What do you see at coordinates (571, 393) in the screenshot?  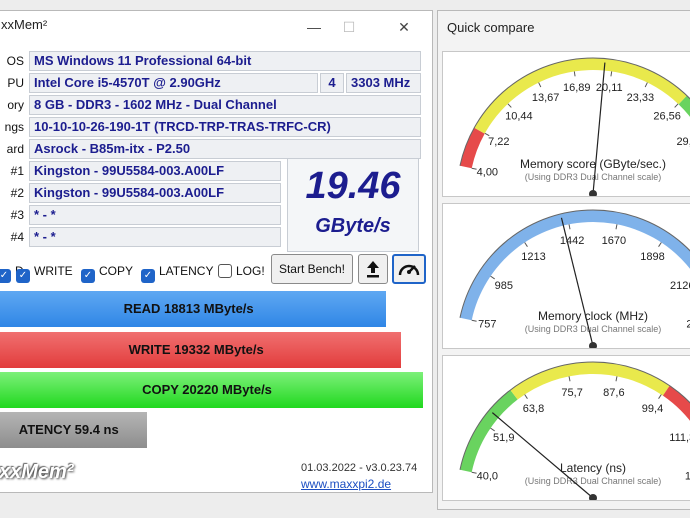 I see `gauge-tick-label: 75,7` at bounding box center [571, 393].